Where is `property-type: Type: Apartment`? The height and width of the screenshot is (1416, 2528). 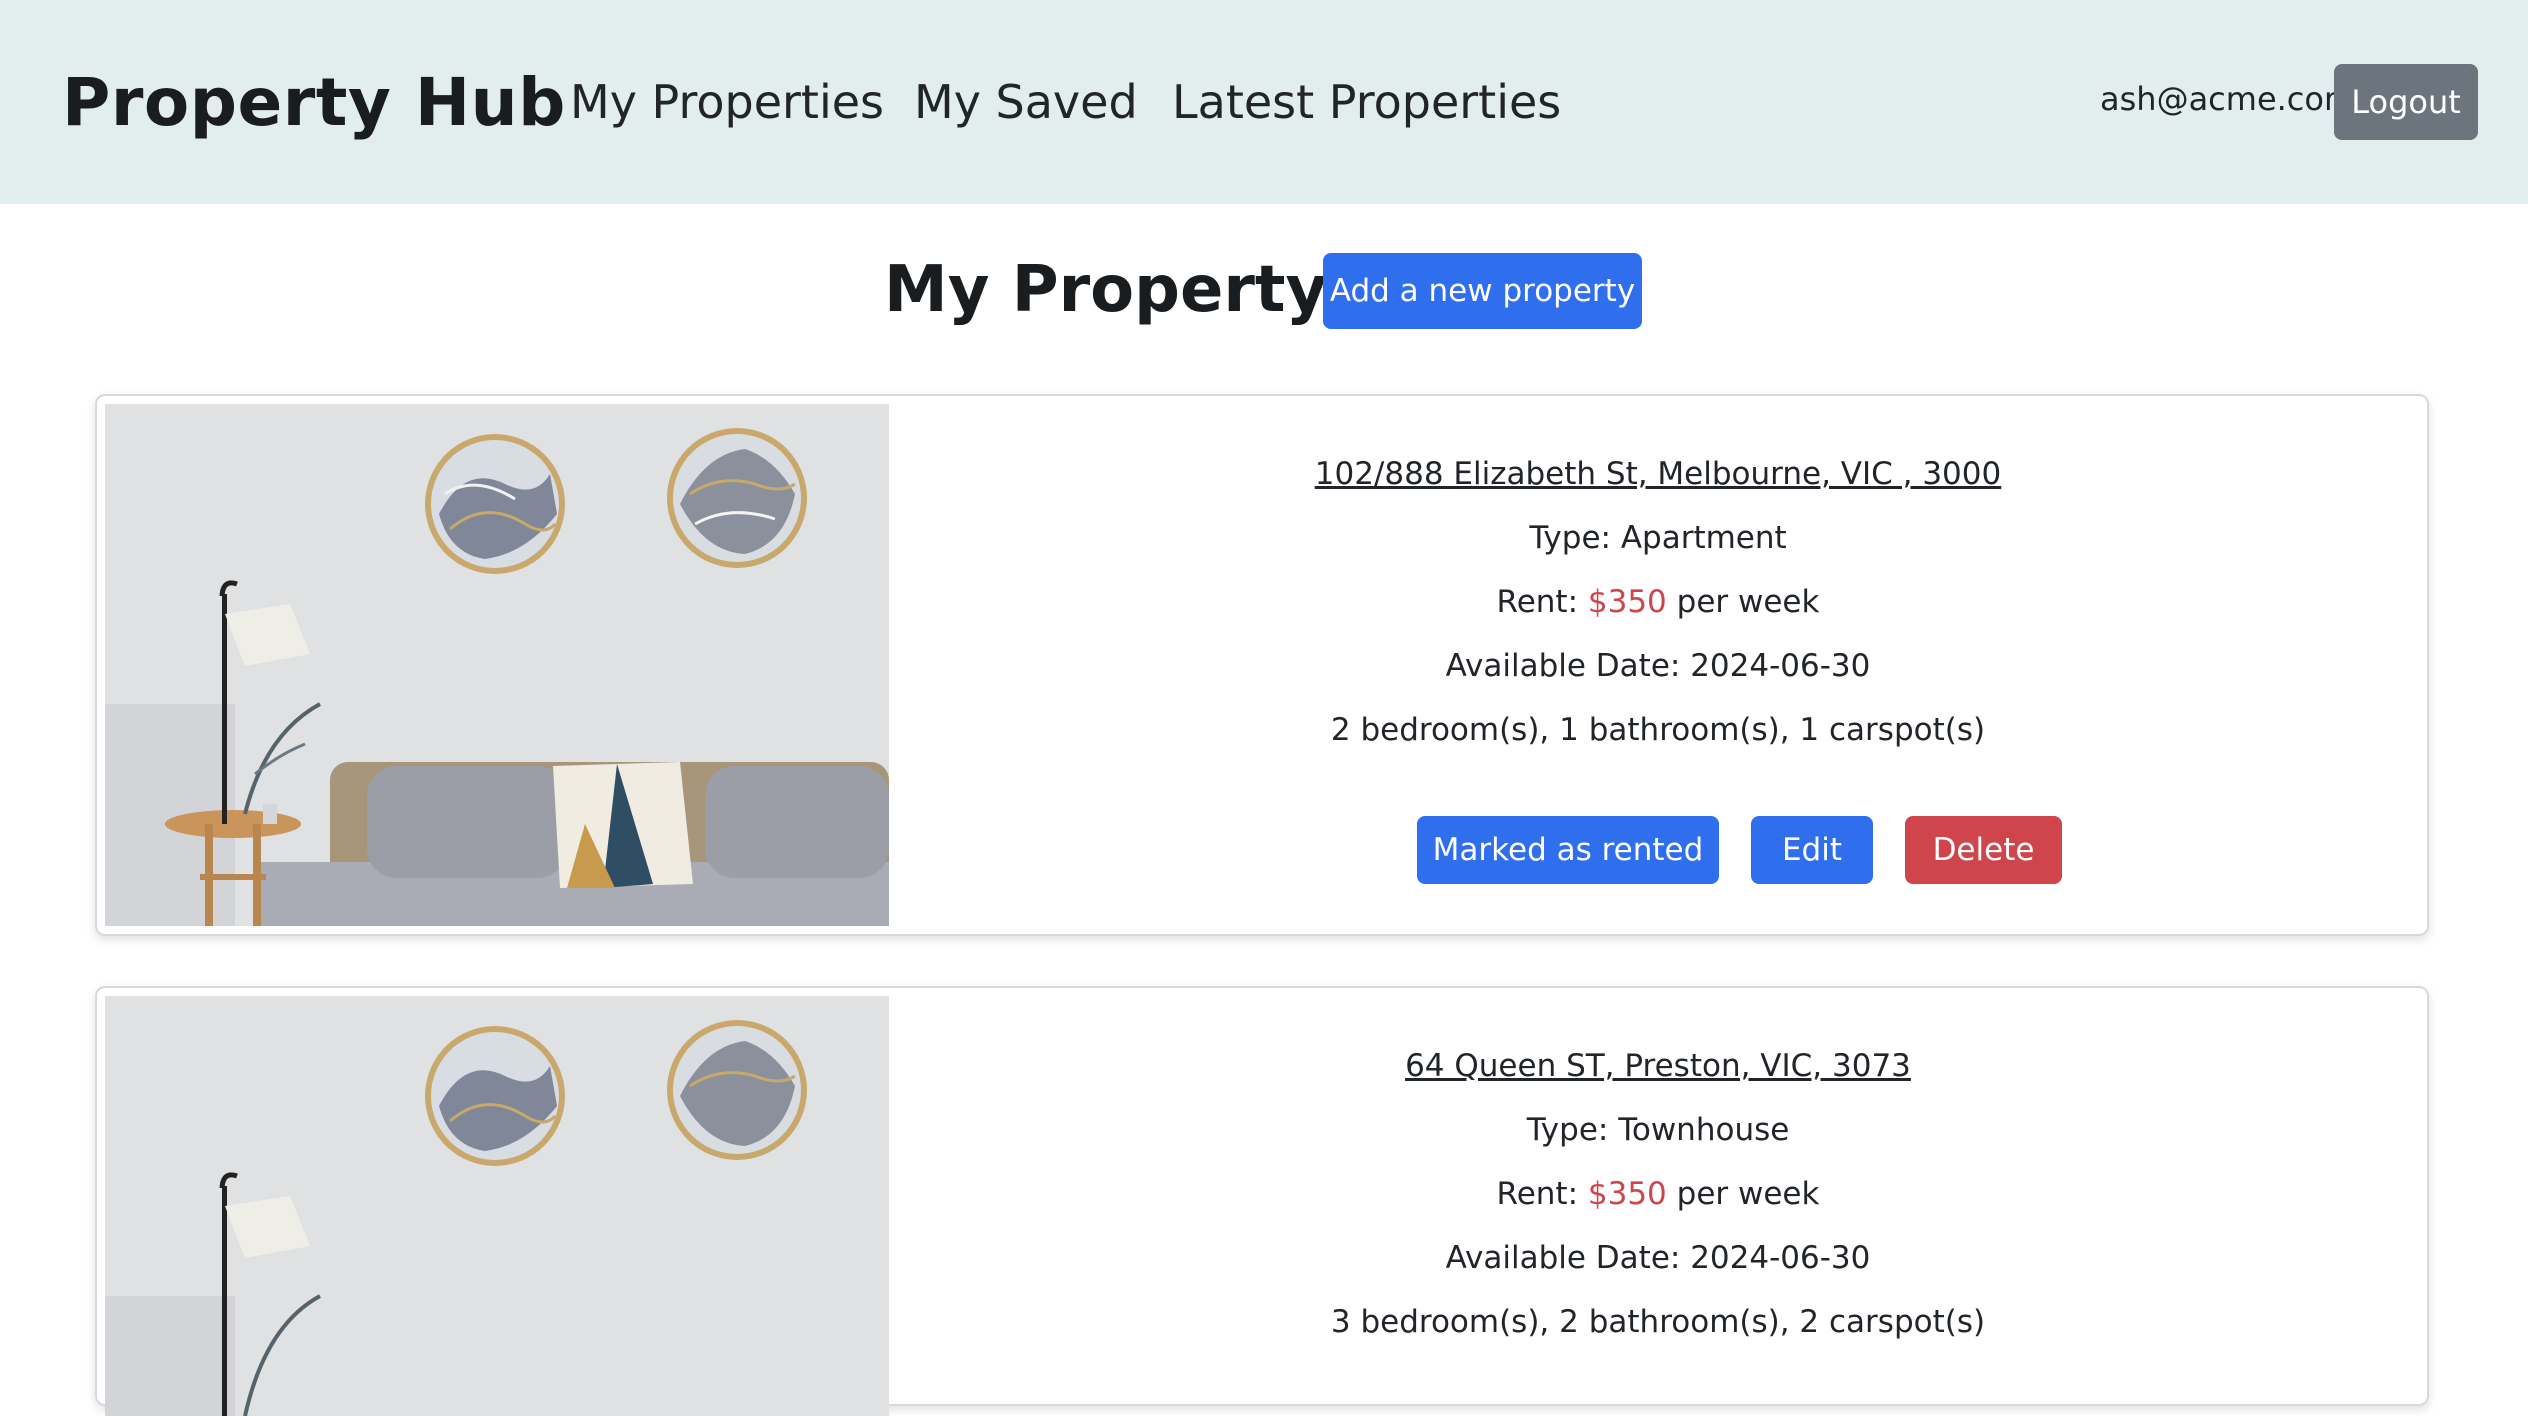 property-type: Type: Apartment is located at coordinates (1658, 538).